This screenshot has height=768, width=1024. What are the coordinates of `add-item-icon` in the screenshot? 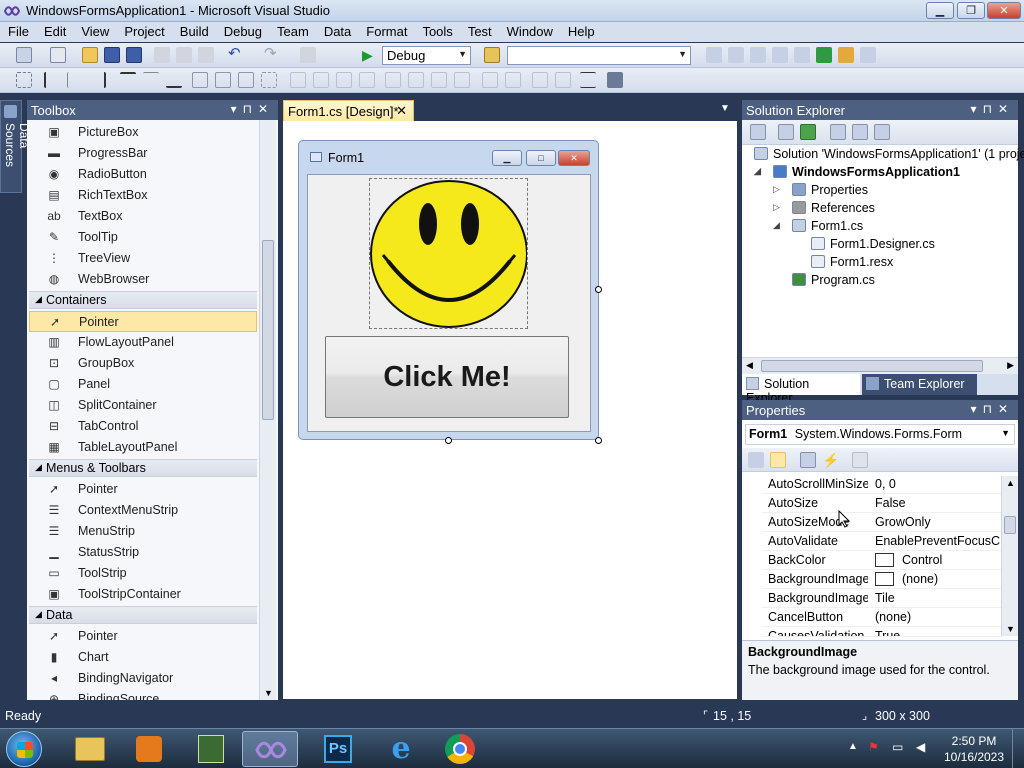 It's located at (58, 55).